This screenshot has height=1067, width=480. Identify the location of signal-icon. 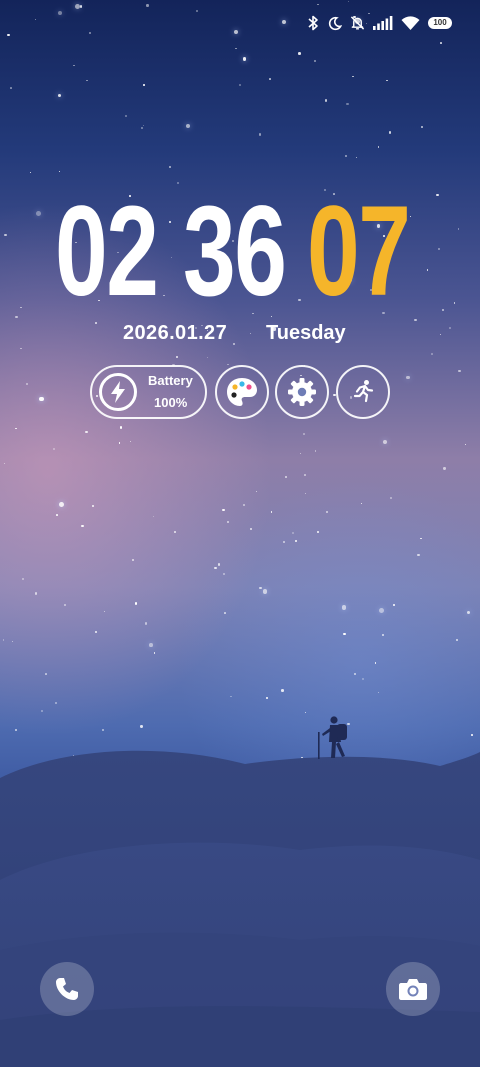
(383, 23).